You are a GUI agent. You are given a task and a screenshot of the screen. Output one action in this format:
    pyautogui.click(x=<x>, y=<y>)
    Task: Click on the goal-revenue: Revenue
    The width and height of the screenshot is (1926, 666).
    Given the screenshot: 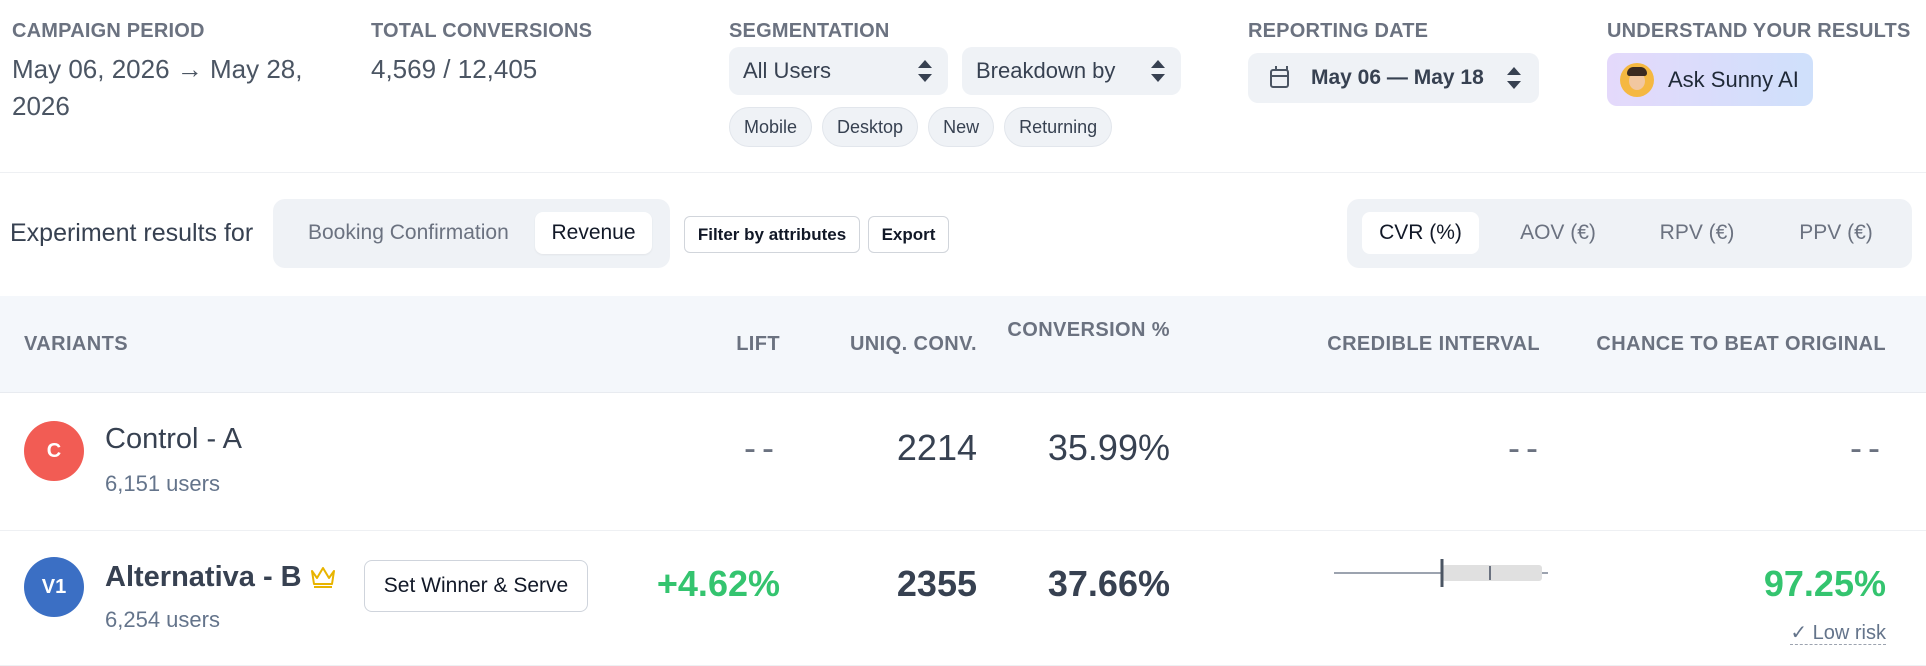 What is the action you would take?
    pyautogui.click(x=593, y=233)
    